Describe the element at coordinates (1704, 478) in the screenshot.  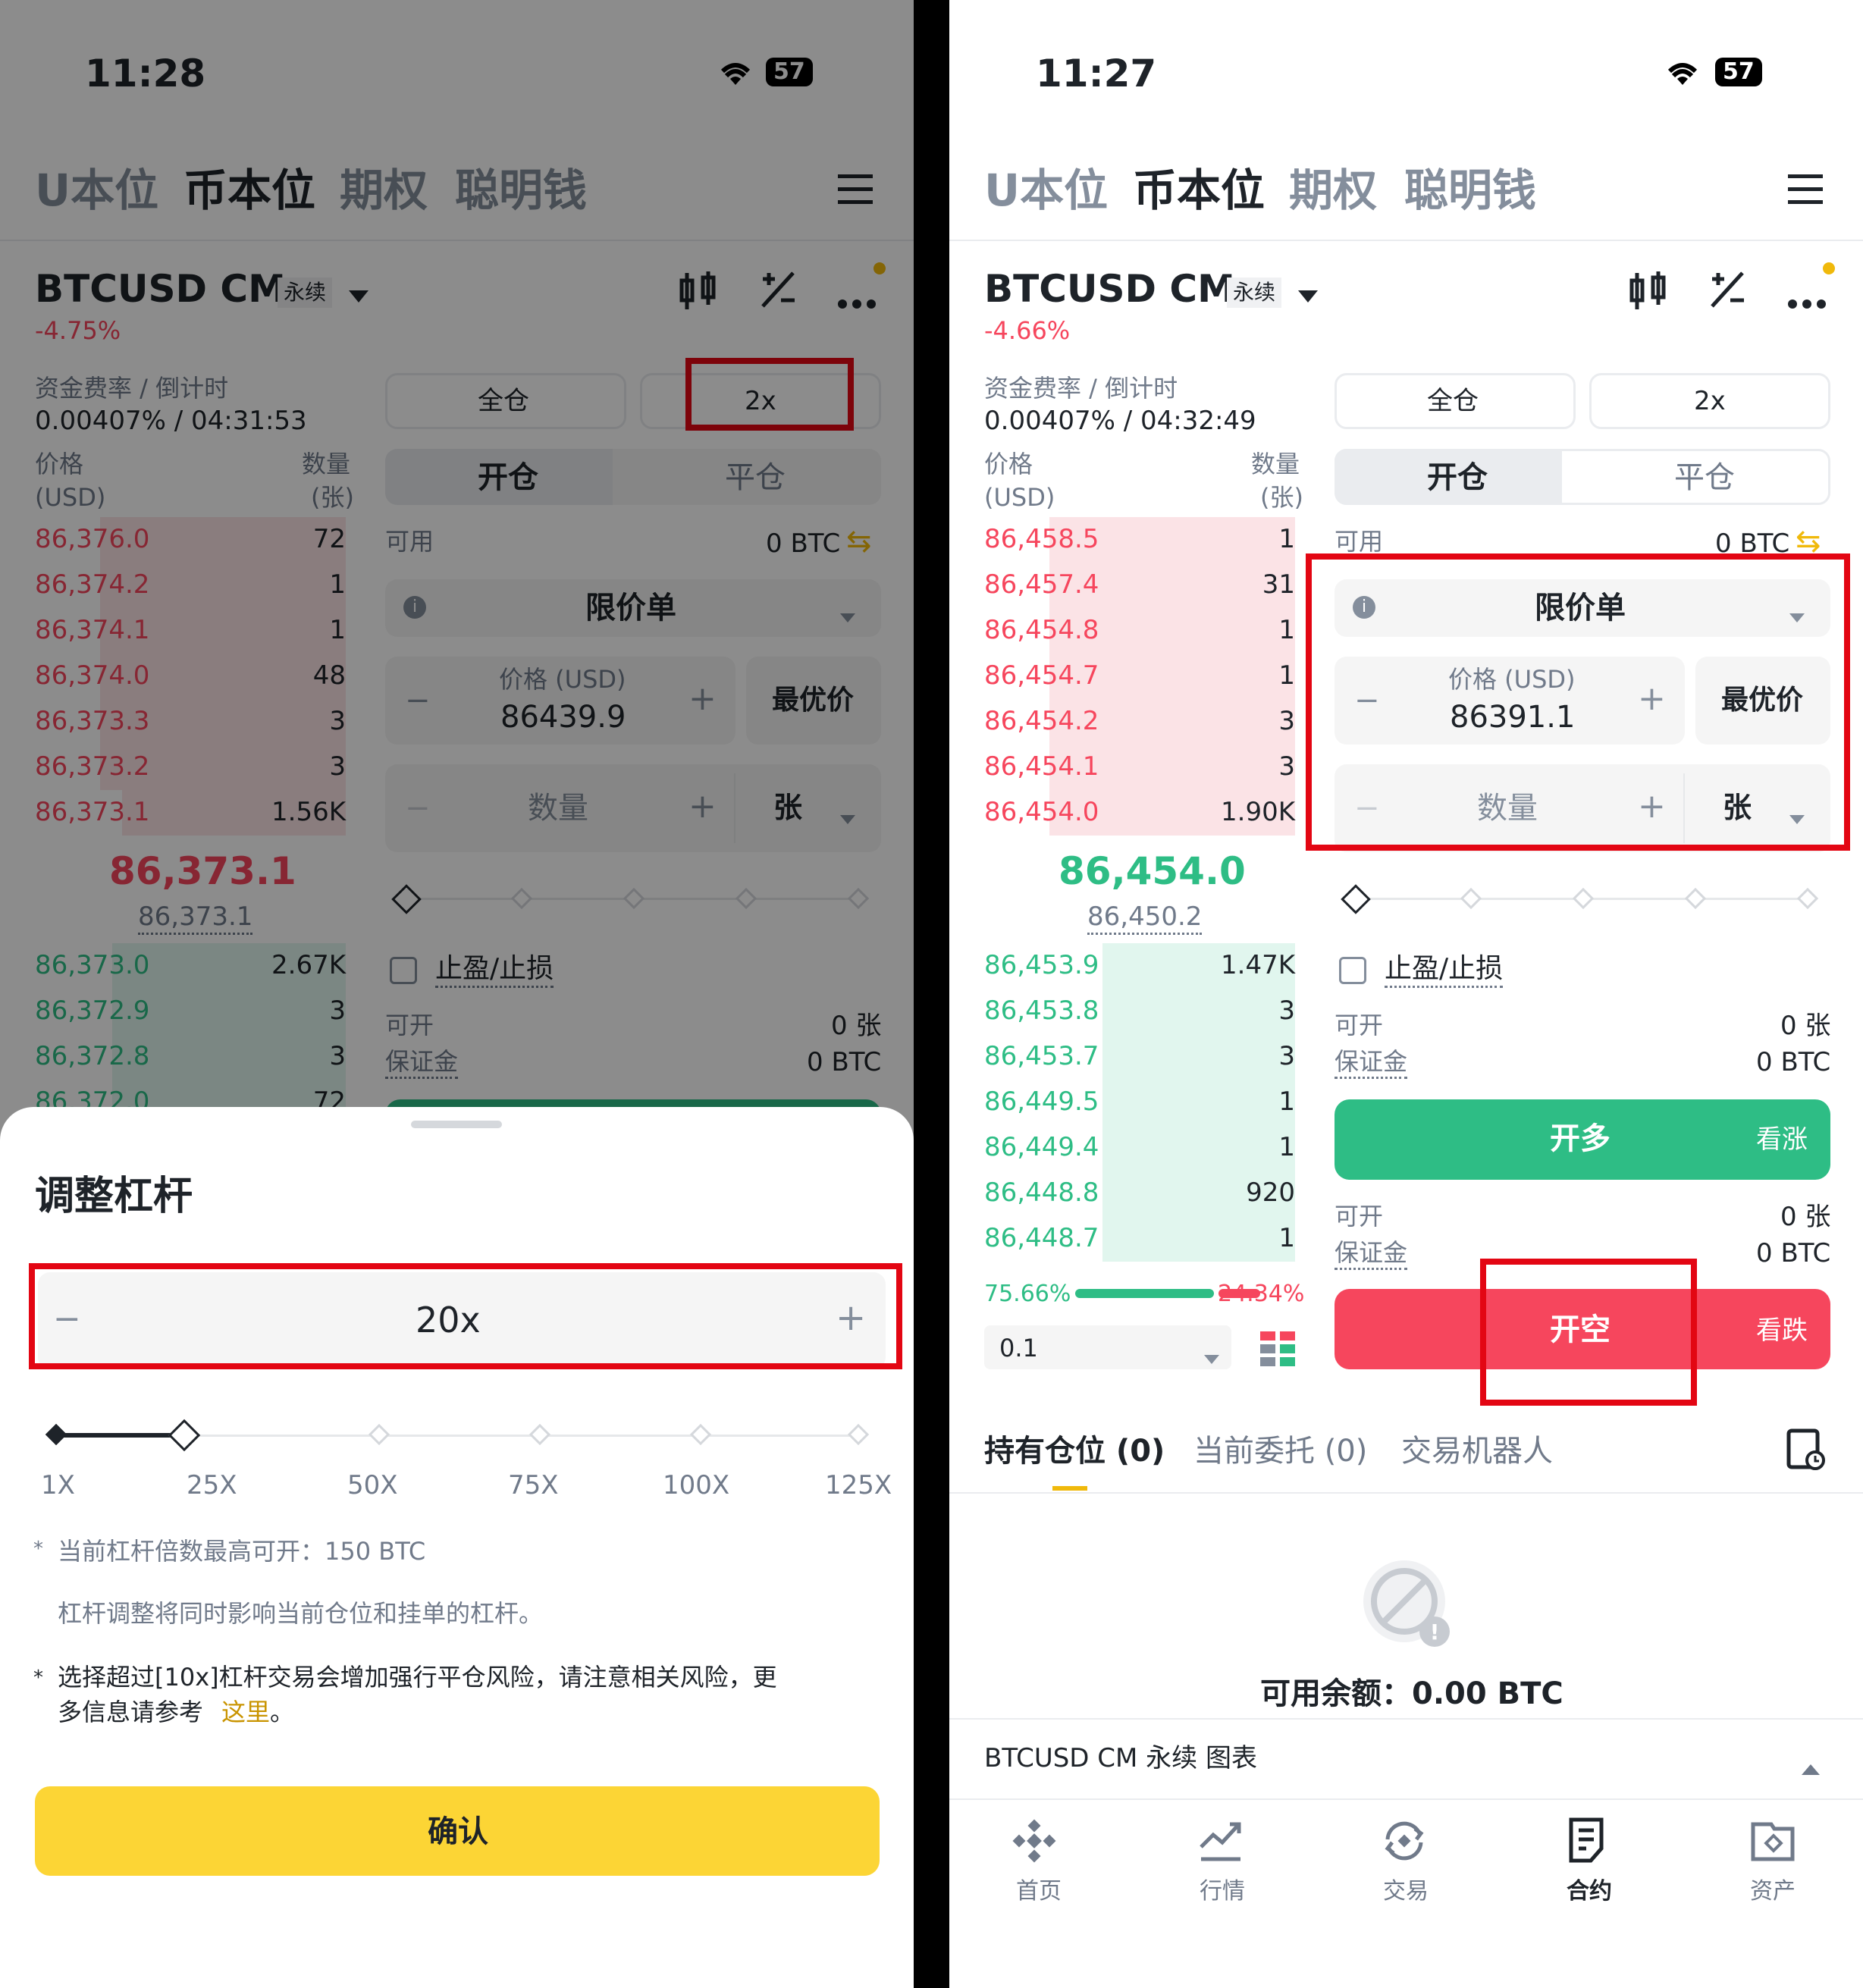
I see `close-tab-label: 平仓` at that location.